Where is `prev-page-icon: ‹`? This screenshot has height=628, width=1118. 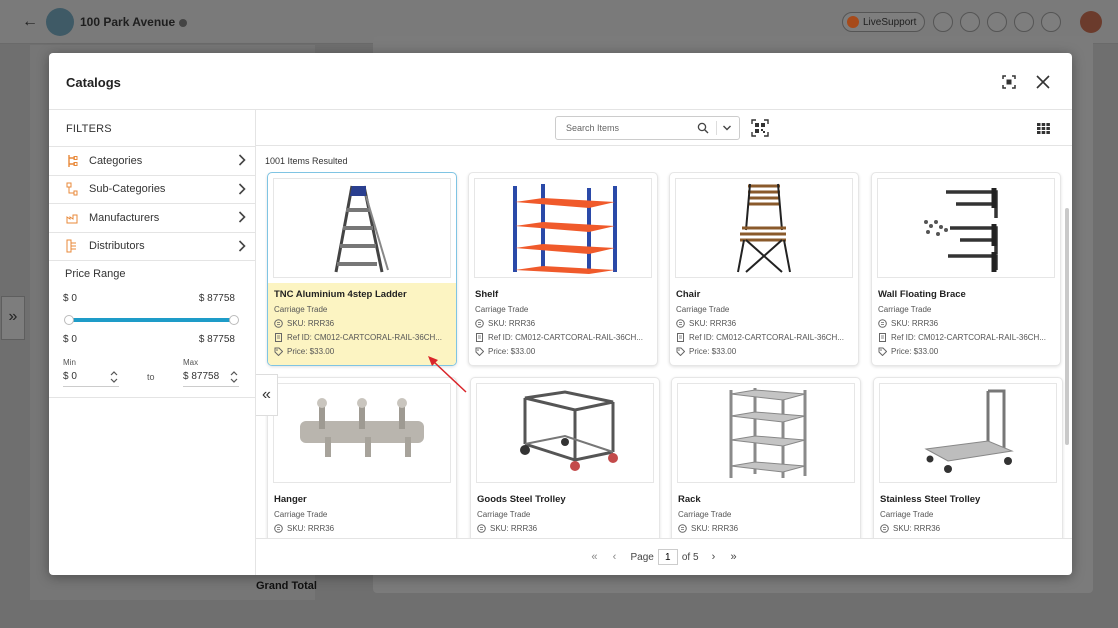 prev-page-icon: ‹ is located at coordinates (614, 557).